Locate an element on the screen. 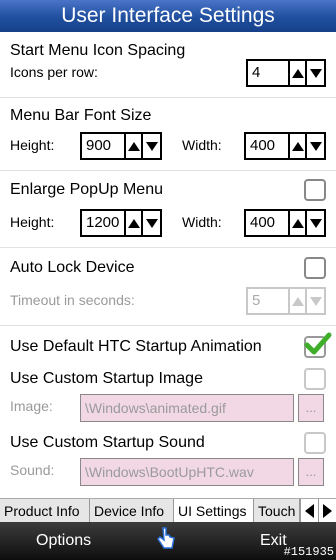 Image resolution: width=336 pixels, height=560 pixels. menu-bar-font-heading: Menu Bar Font Size is located at coordinates (81, 115).